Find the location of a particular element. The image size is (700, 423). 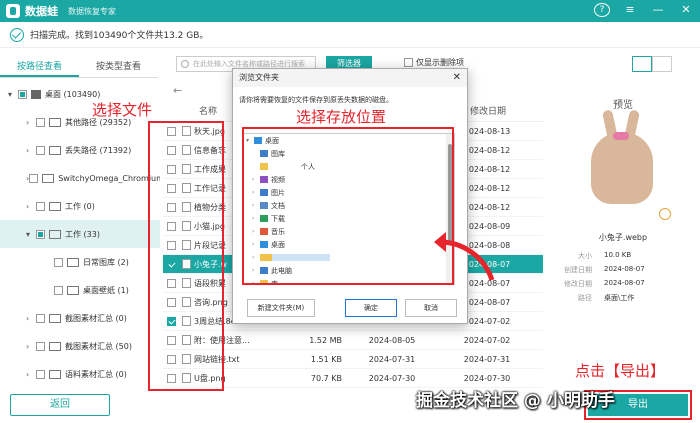

file-size: 1.51 KB is located at coordinates (326, 359).